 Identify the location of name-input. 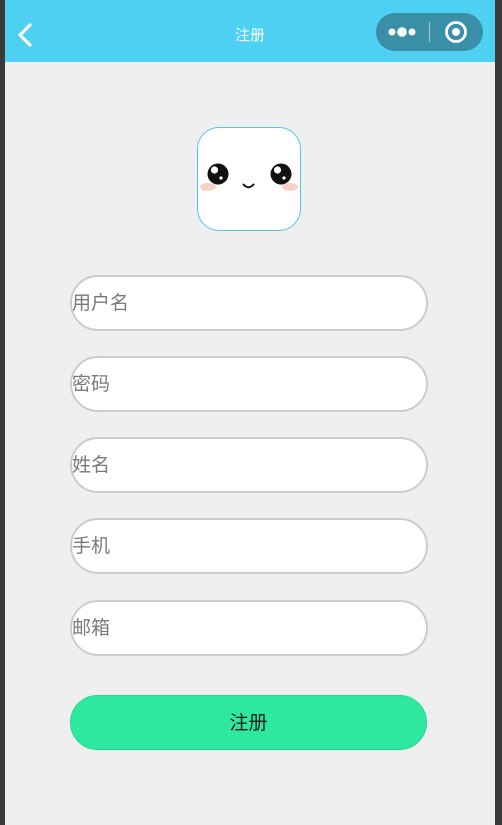
(232, 465).